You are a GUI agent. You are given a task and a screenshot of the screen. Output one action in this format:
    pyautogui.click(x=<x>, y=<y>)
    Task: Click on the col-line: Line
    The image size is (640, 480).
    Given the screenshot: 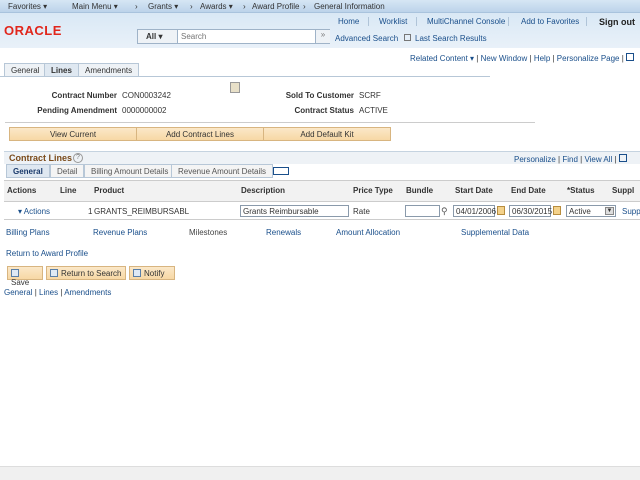 What is the action you would take?
    pyautogui.click(x=68, y=190)
    